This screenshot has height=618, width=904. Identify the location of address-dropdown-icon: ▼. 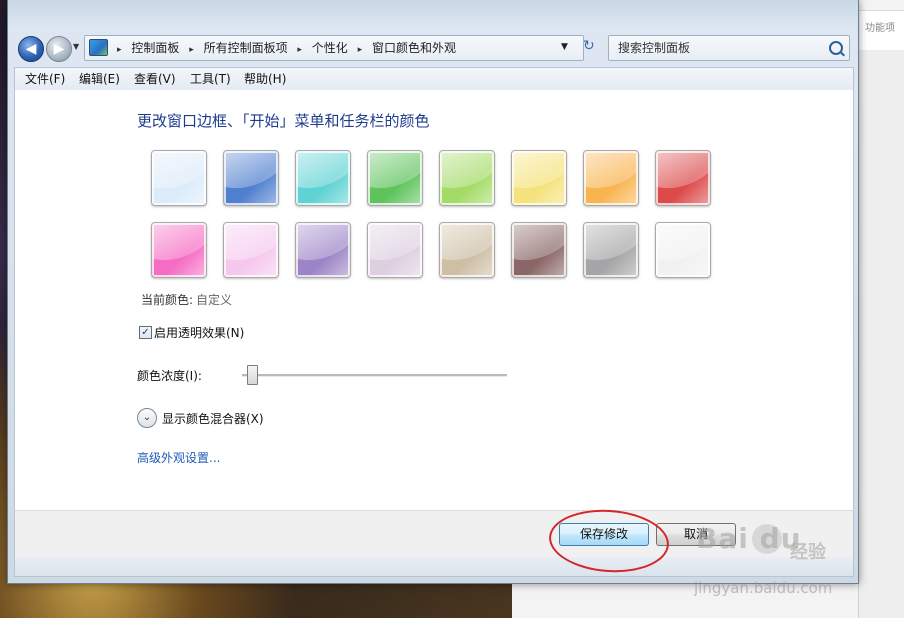
(564, 47).